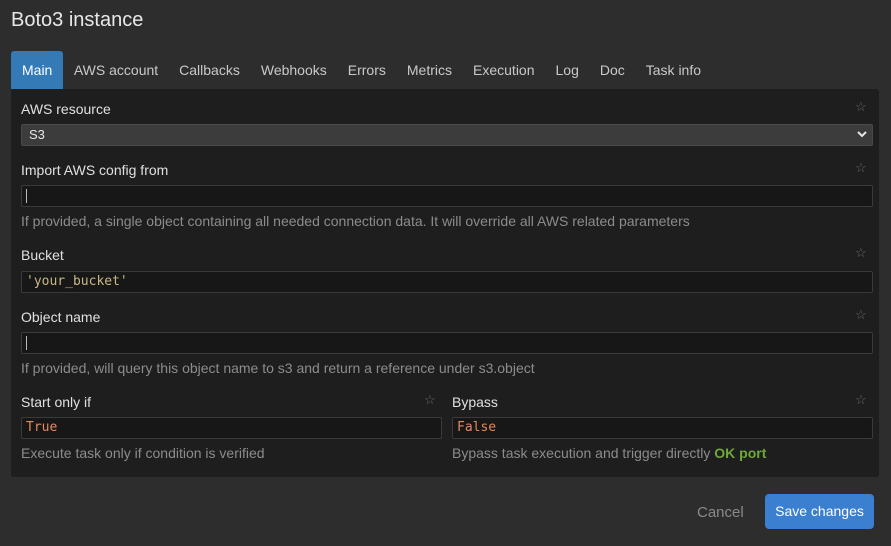 The height and width of the screenshot is (546, 891). What do you see at coordinates (56, 402) in the screenshot?
I see `start-only-if-label: Start only if` at bounding box center [56, 402].